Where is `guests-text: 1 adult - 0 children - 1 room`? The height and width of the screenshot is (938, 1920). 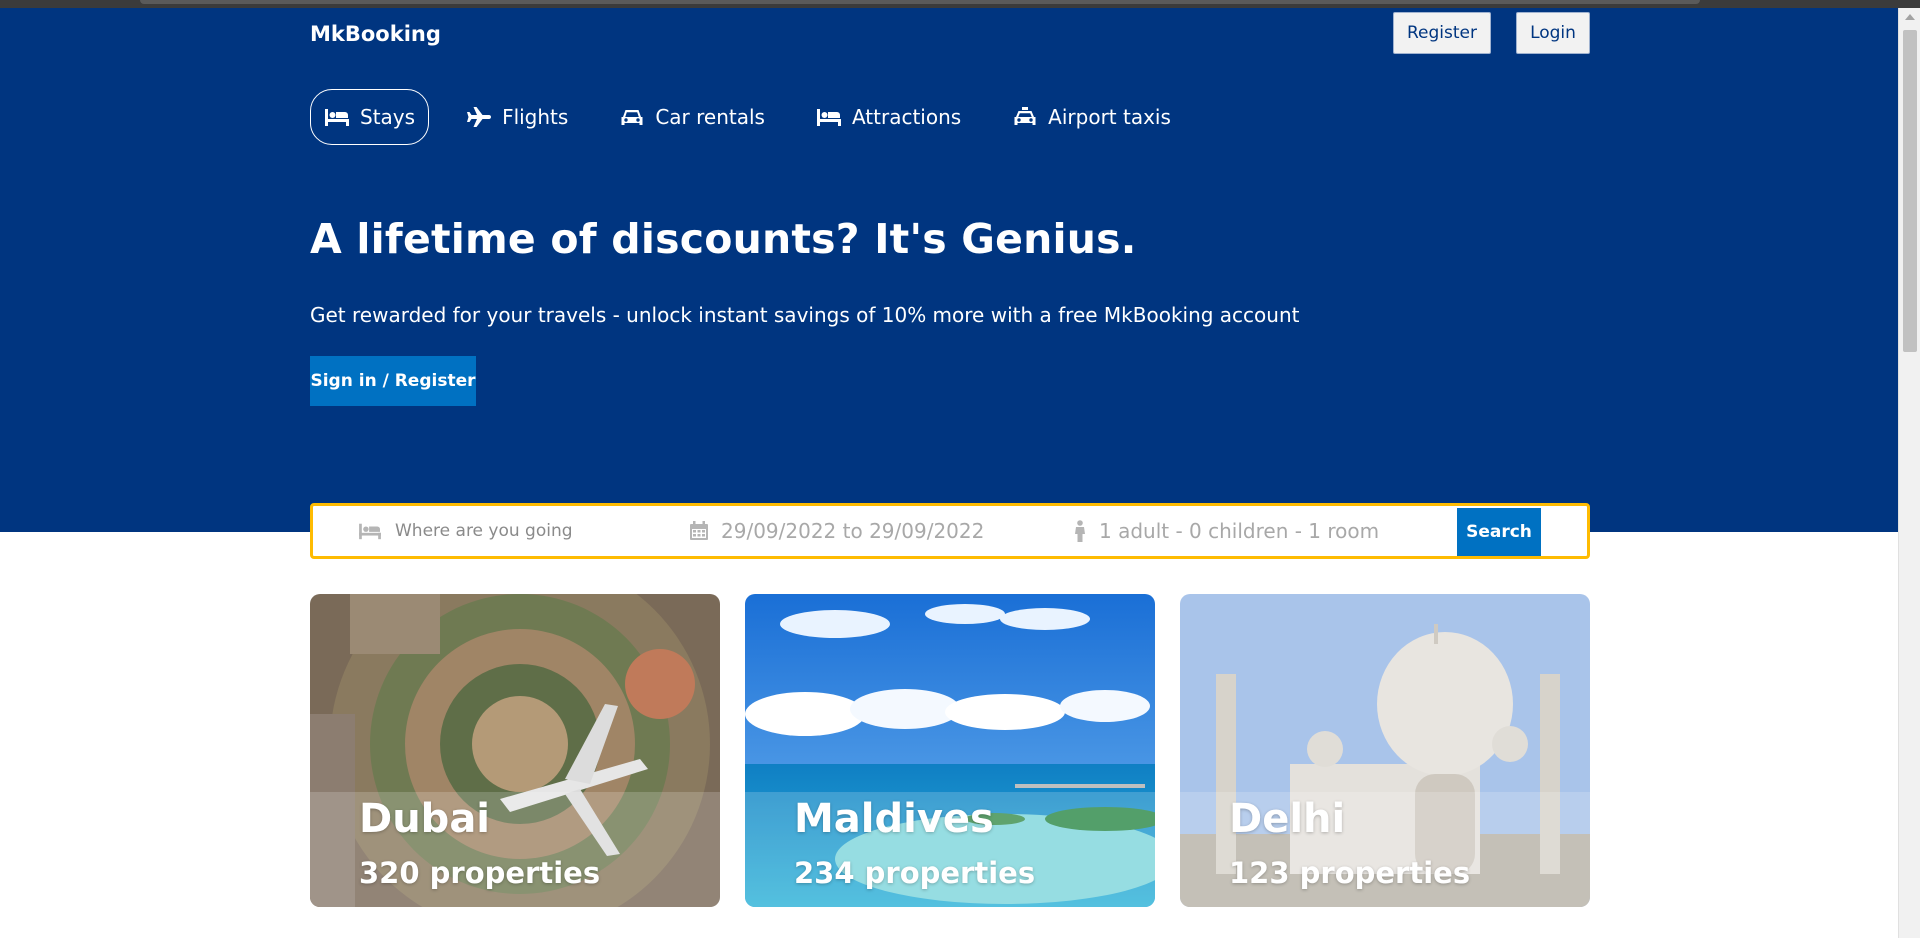
guests-text: 1 adult - 0 children - 1 room is located at coordinates (1239, 531).